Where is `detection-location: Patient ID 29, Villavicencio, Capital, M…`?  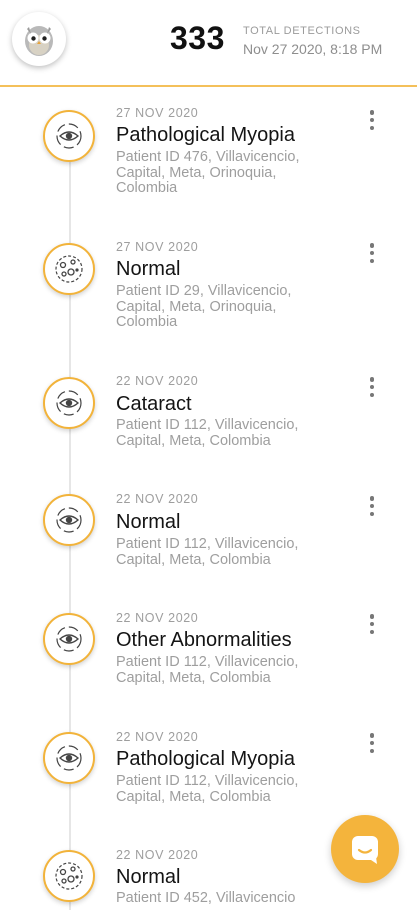 detection-location: Patient ID 29, Villavicencio, Capital, M… is located at coordinates (204, 306).